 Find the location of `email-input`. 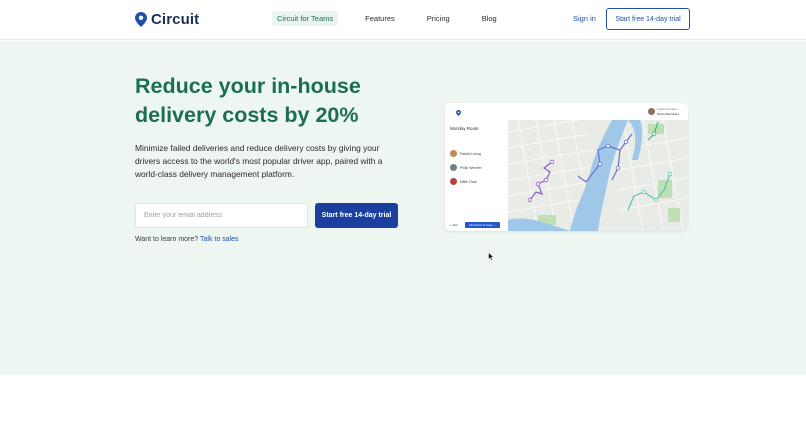

email-input is located at coordinates (221, 215).